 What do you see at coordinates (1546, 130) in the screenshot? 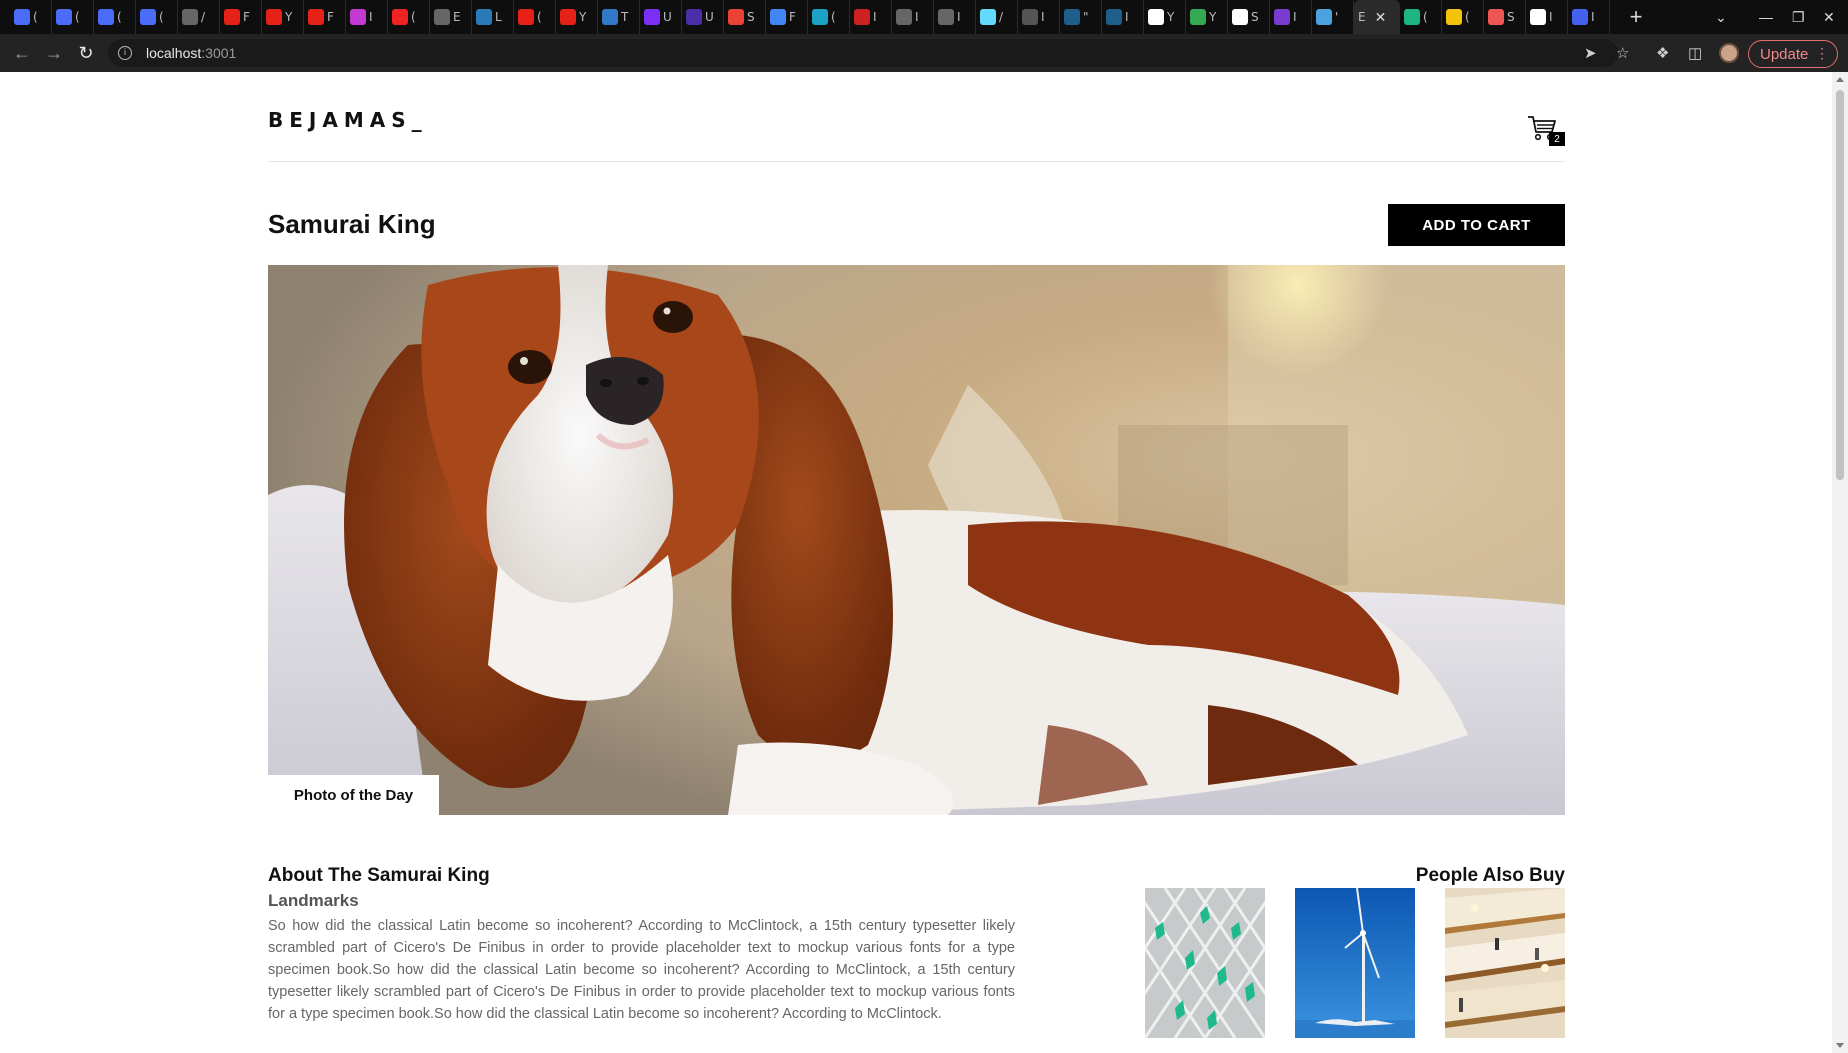
I see `cart-button: 2` at bounding box center [1546, 130].